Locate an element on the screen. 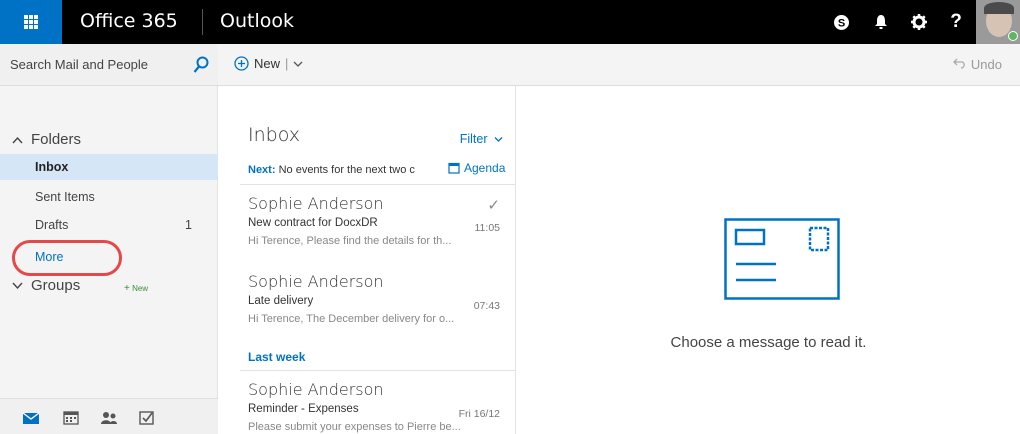  filter-button: Filter is located at coordinates (481, 139).